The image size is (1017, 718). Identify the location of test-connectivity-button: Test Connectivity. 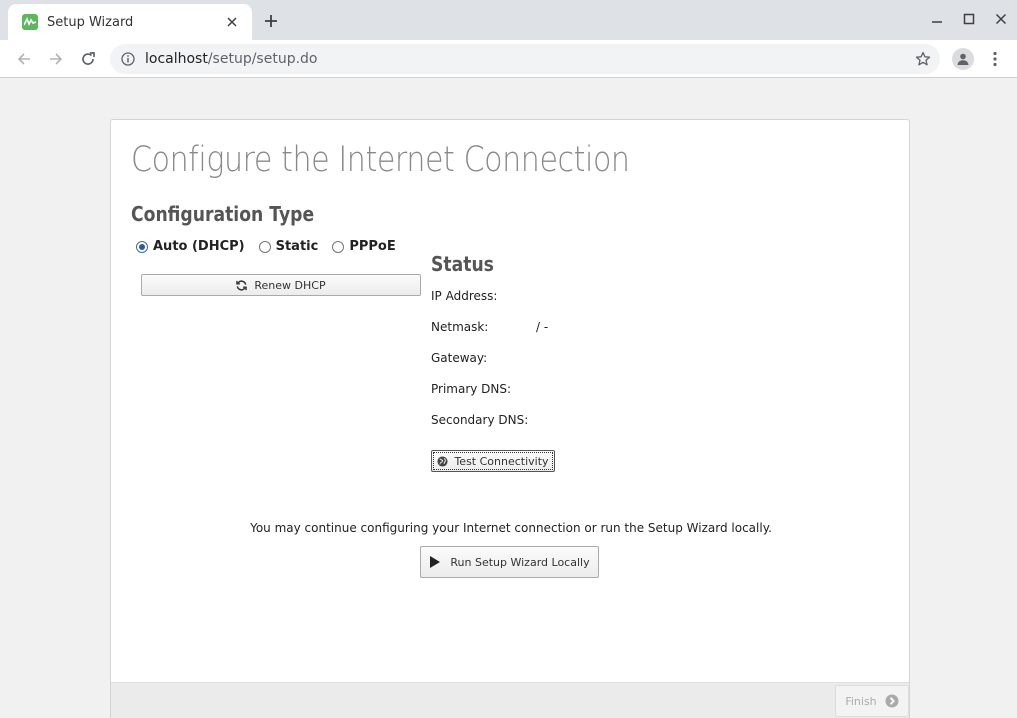
(493, 461).